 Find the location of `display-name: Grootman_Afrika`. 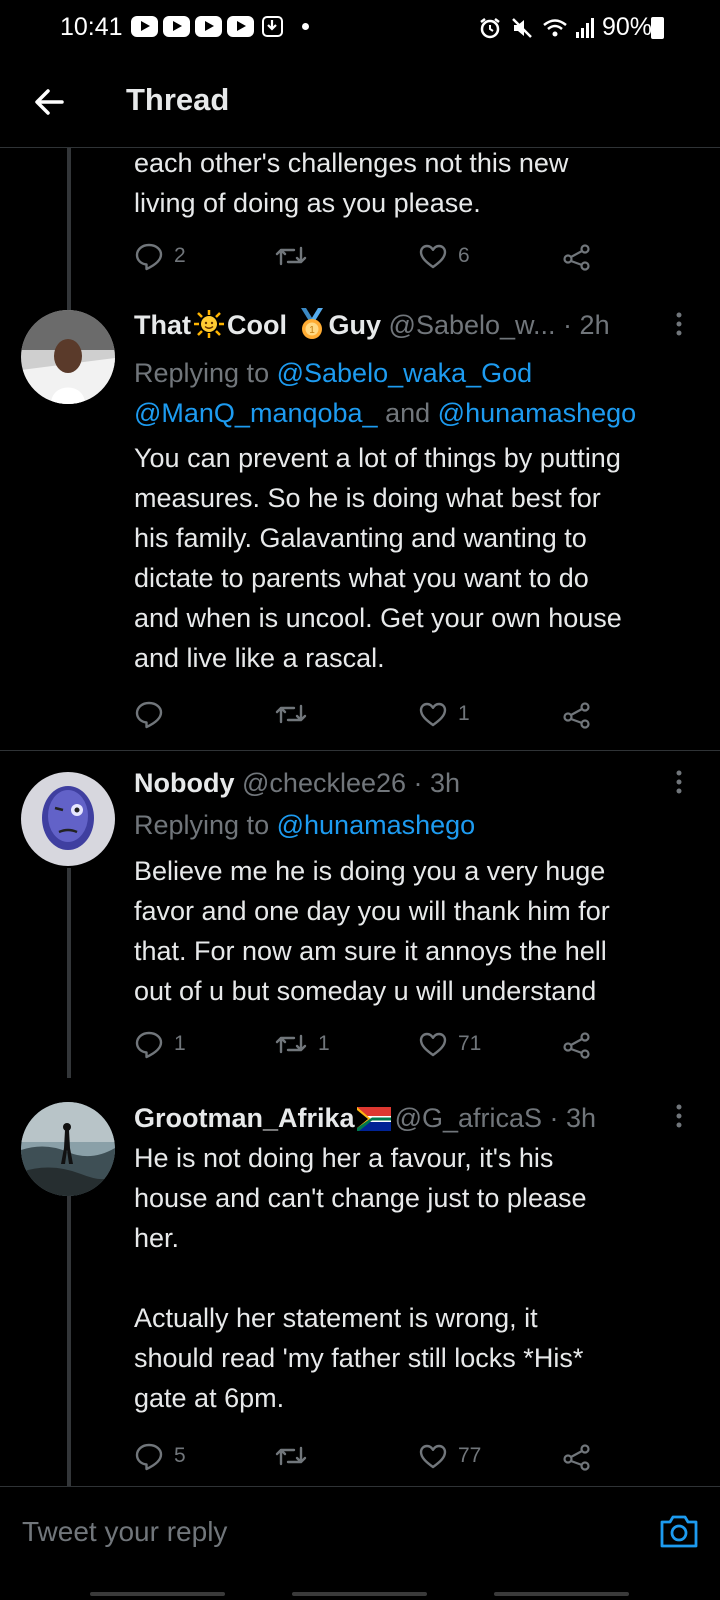

display-name: Grootman_Afrika is located at coordinates (244, 1118).